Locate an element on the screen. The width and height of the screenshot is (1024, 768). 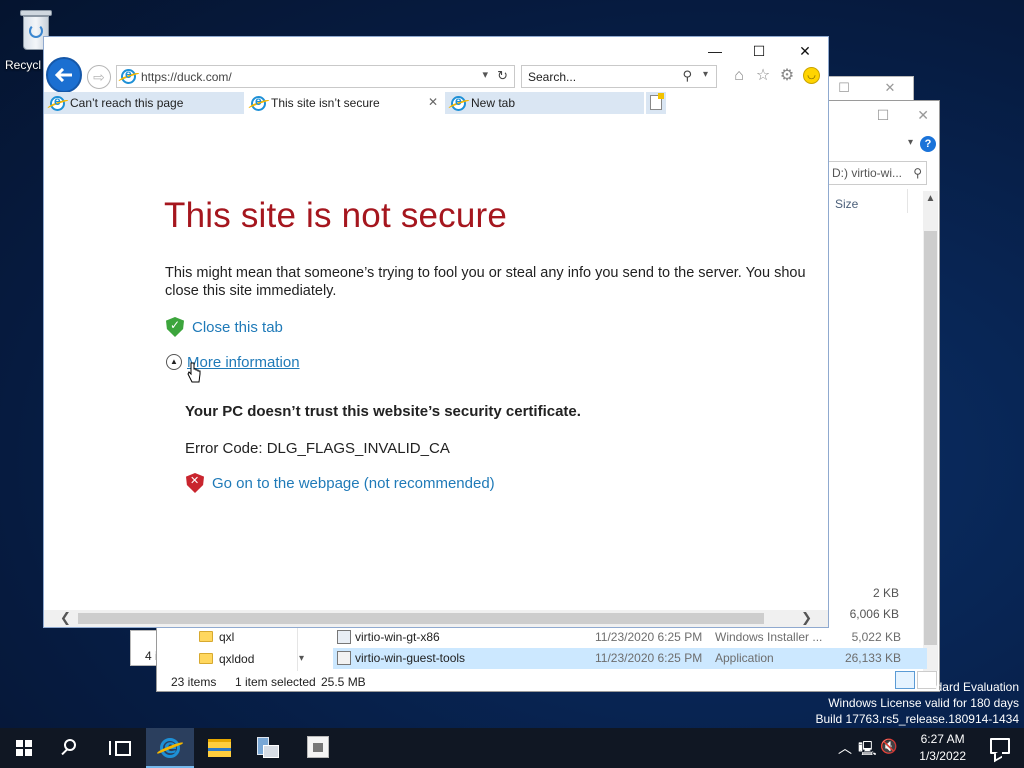
volume-muted-icon: 🔇 is located at coordinates (888, 746).